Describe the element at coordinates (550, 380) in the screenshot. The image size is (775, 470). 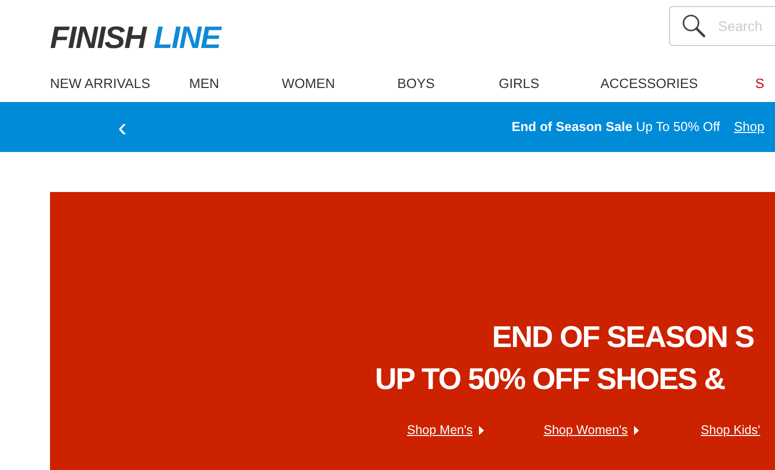
I see `headline: UP TO 50% OFF SHOES &` at that location.